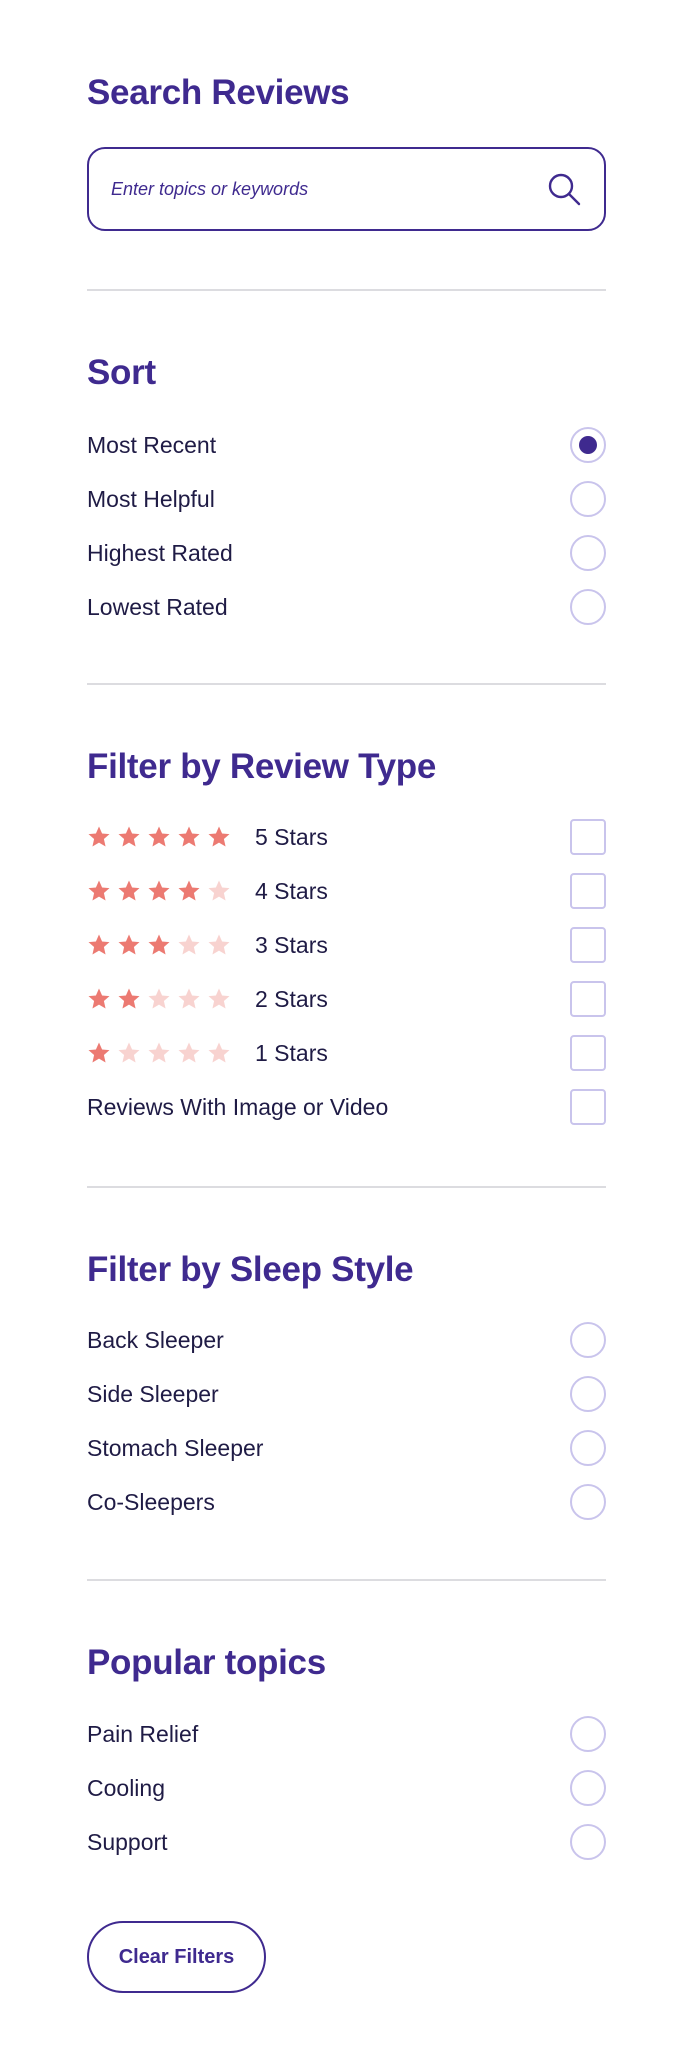  Describe the element at coordinates (346, 553) in the screenshot. I see `sort-option-highest-rated: Highest Rated` at that location.